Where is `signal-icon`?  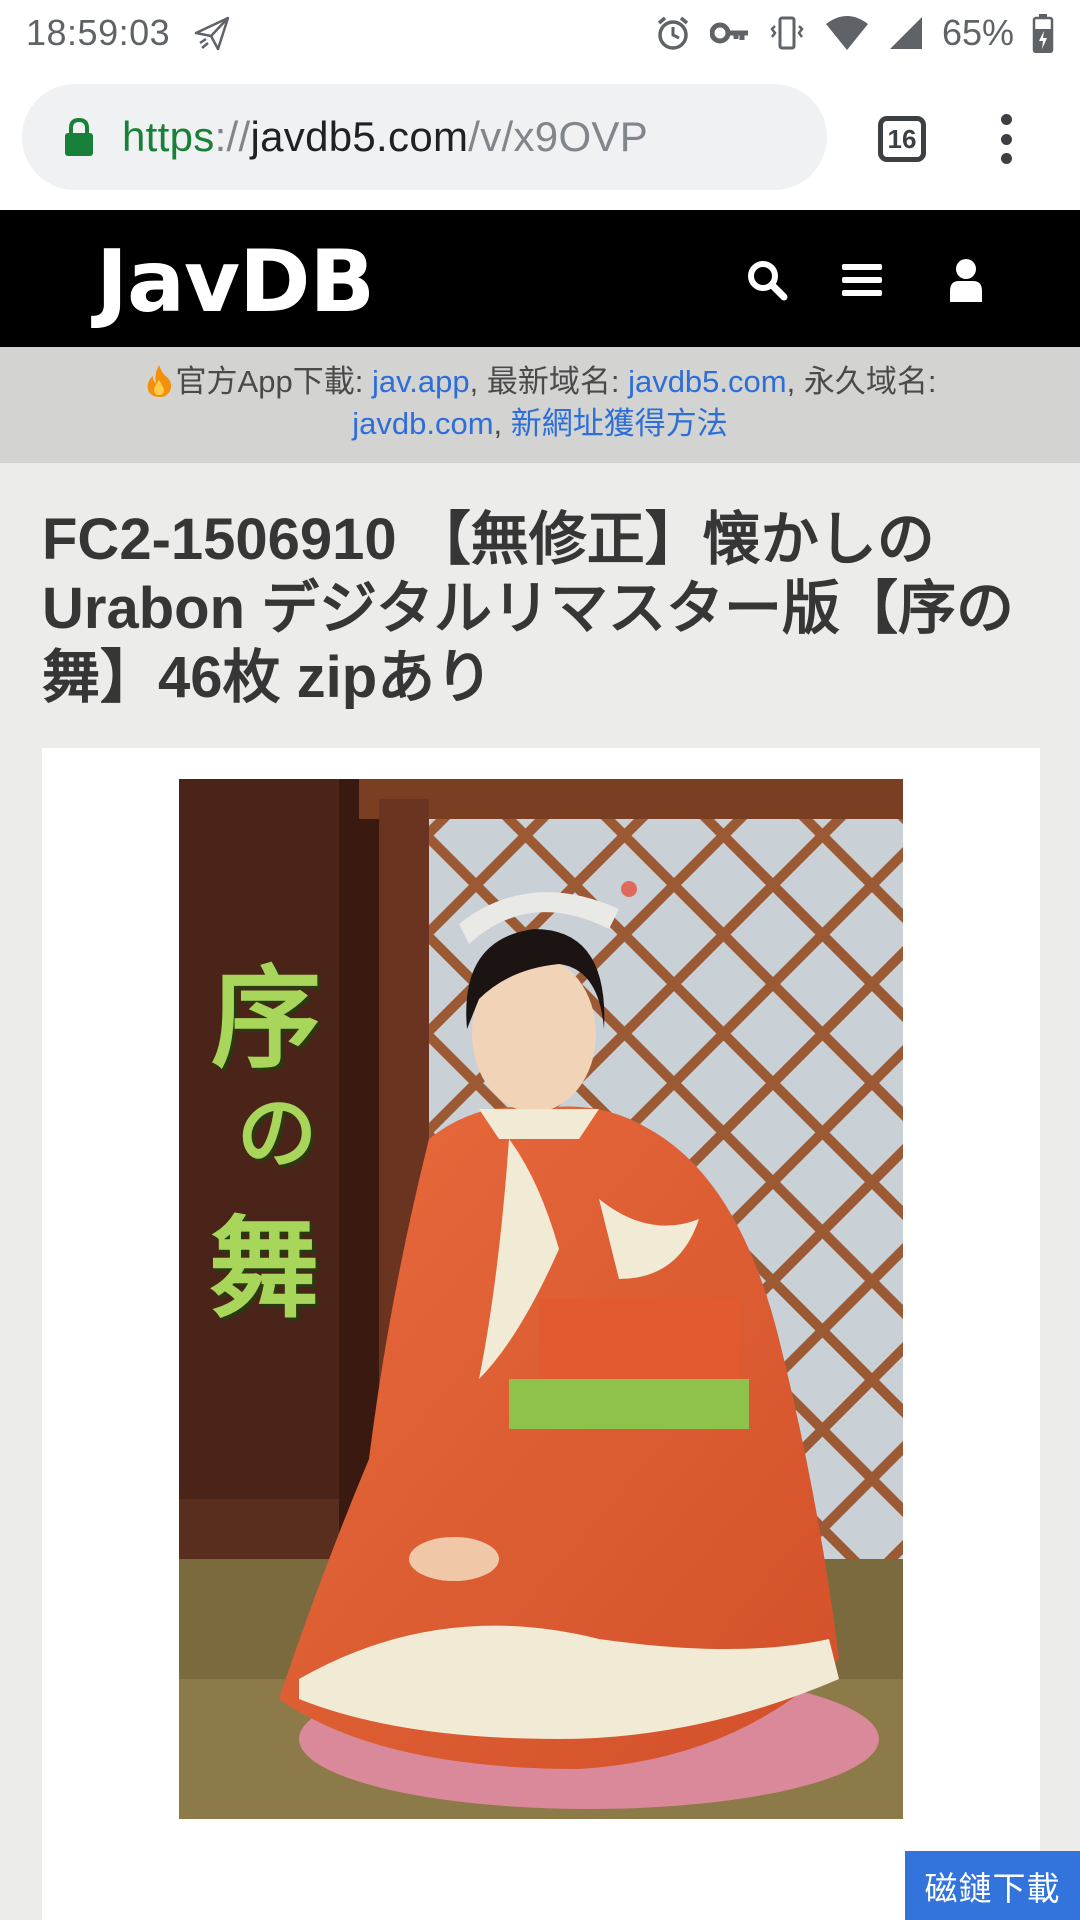 signal-icon is located at coordinates (905, 33).